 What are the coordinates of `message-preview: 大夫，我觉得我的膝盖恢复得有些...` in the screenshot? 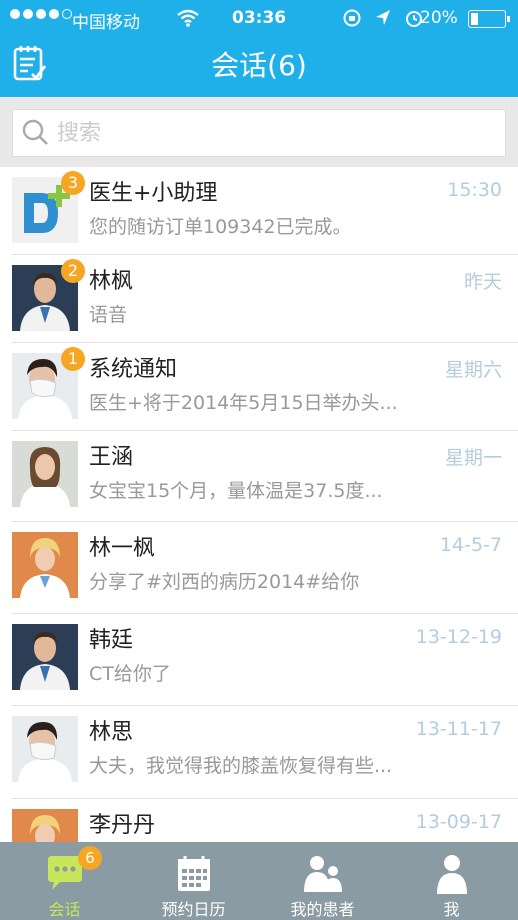 It's located at (241, 766).